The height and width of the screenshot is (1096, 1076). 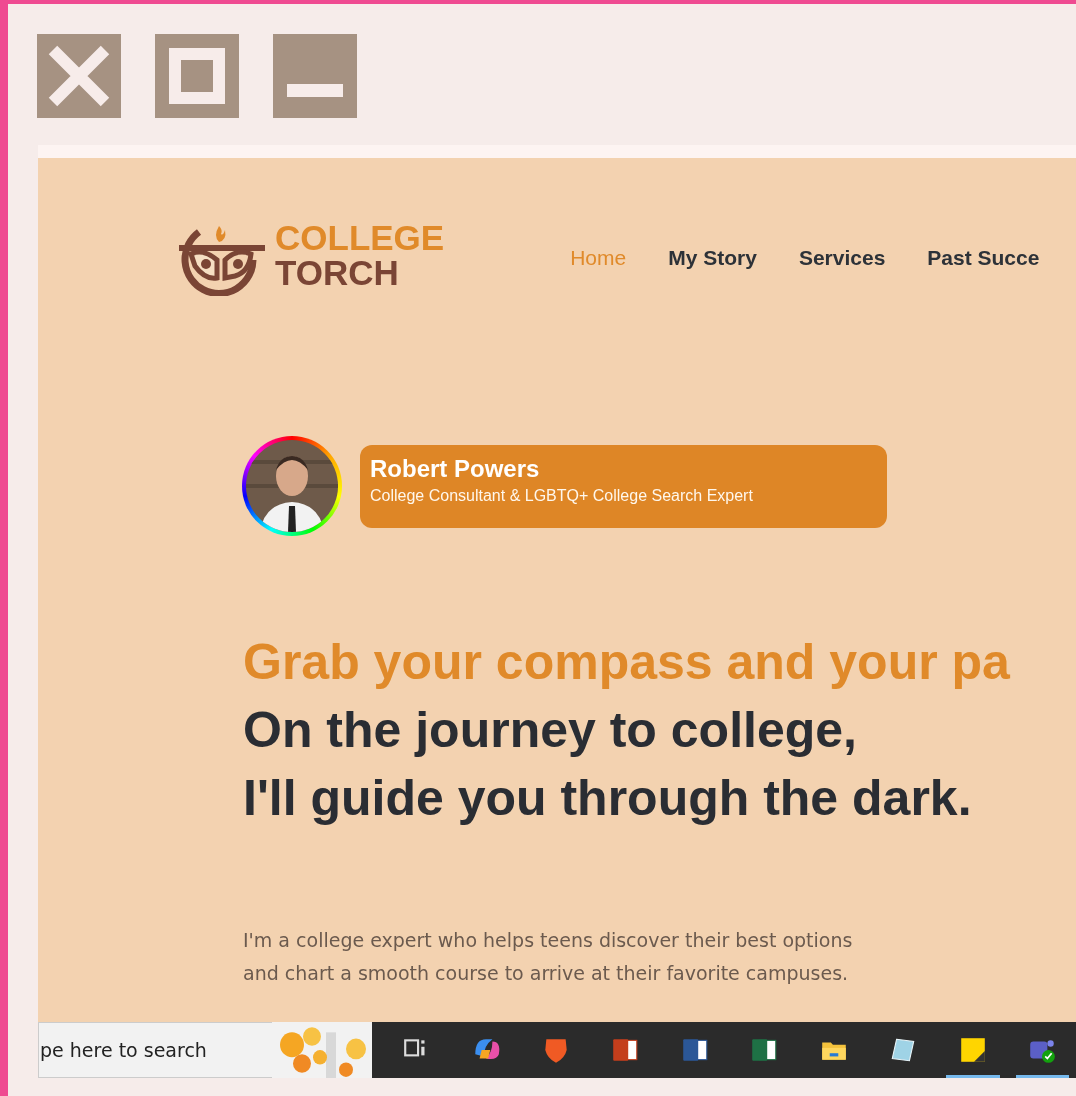 I want to click on logo-text: TORCH, so click(x=337, y=272).